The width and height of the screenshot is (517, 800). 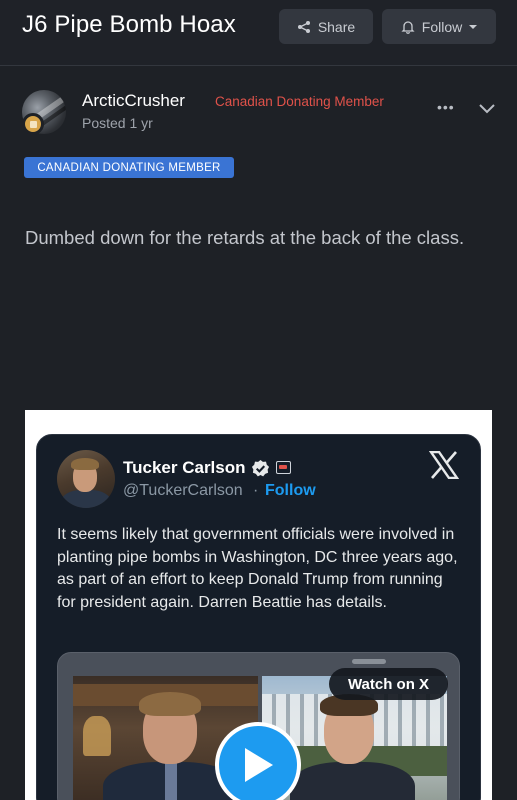 I want to click on author-username: ArcticCrusher, so click(x=133, y=101).